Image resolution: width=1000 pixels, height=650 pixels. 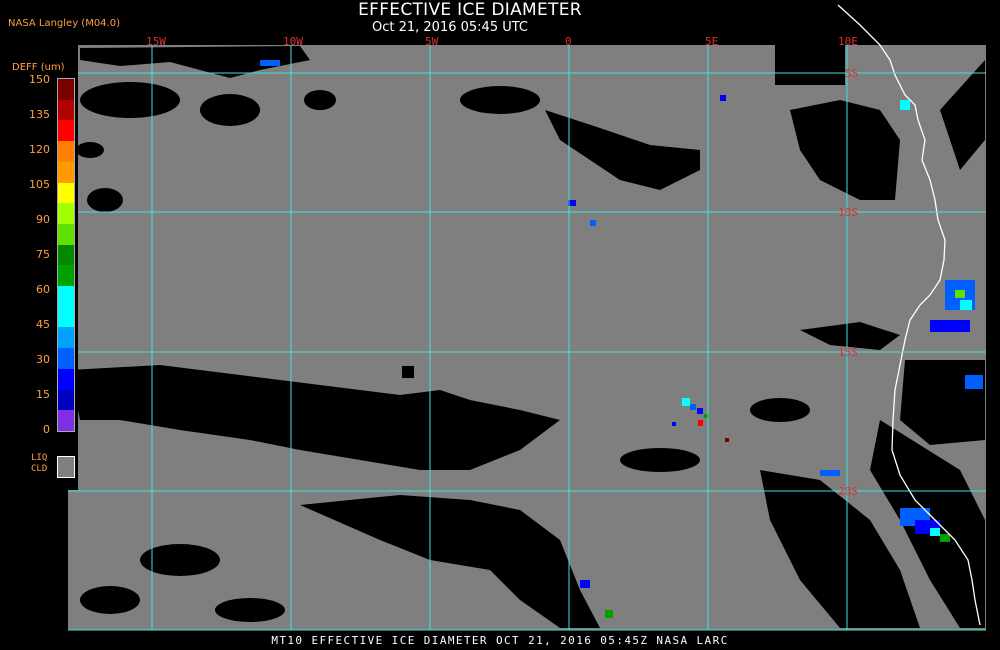 What do you see at coordinates (568, 41) in the screenshot?
I see `lon-label-0: 0` at bounding box center [568, 41].